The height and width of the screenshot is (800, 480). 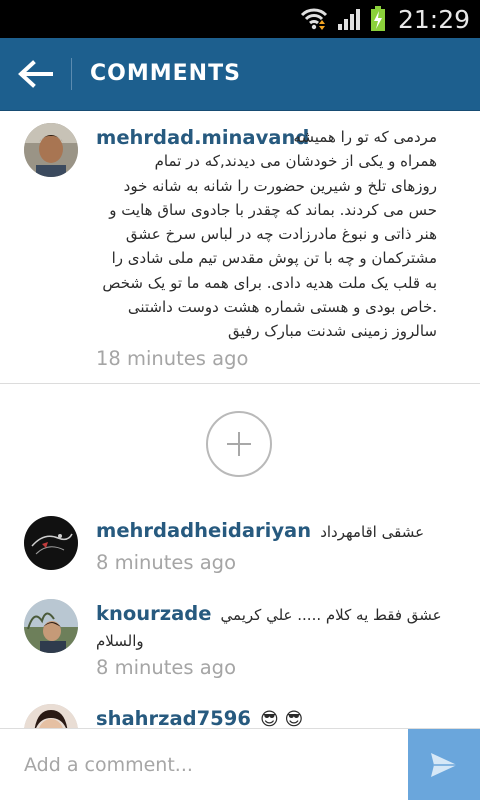 What do you see at coordinates (332, 331) in the screenshot?
I see `comment-text-line: سالروز زمینی شدنت مبارک رفیق` at bounding box center [332, 331].